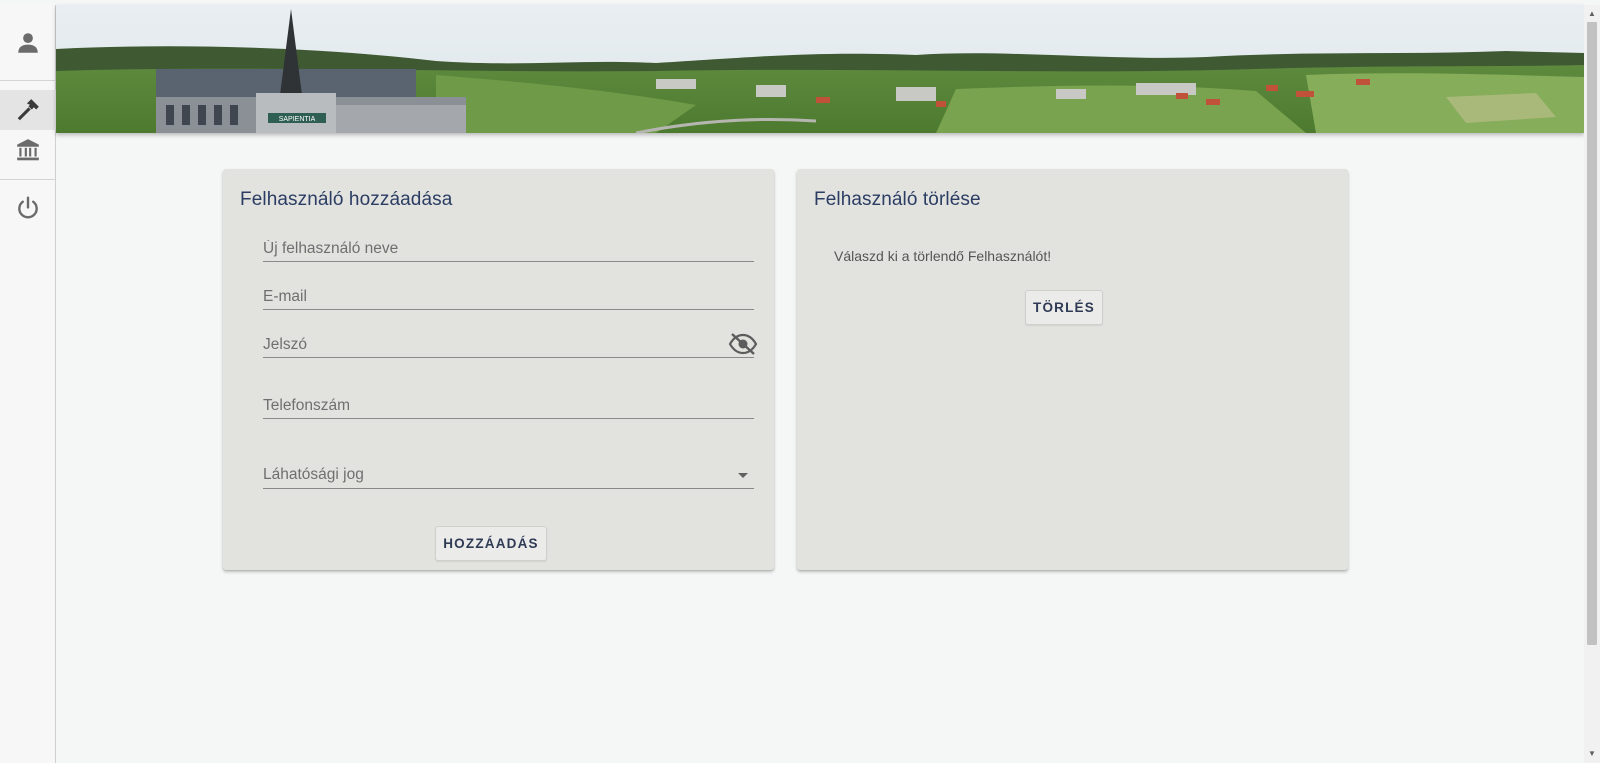 Image resolution: width=1600 pixels, height=763 pixels. I want to click on visibility-role-label: Láhatósági jog, so click(313, 474).